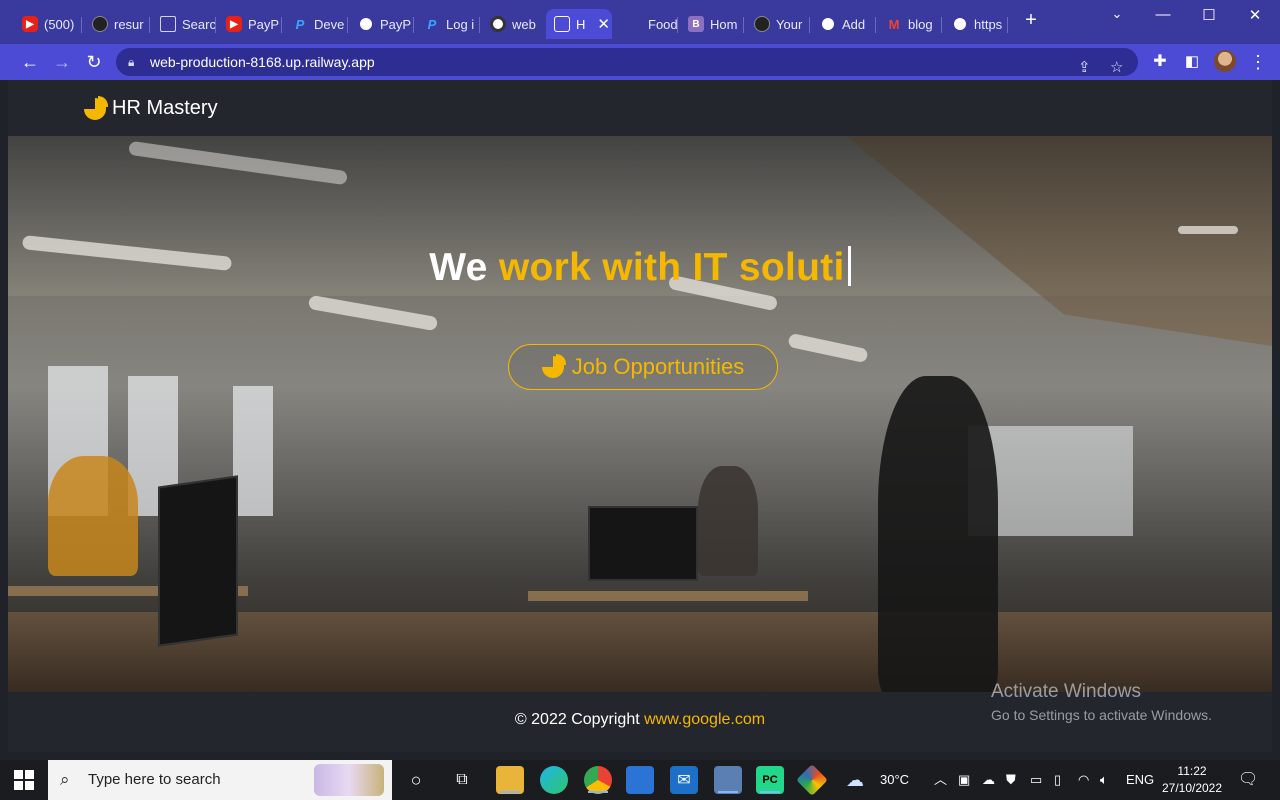 This screenshot has width=1280, height=800. What do you see at coordinates (154, 779) in the screenshot?
I see `search-placeholder: Type here to search` at bounding box center [154, 779].